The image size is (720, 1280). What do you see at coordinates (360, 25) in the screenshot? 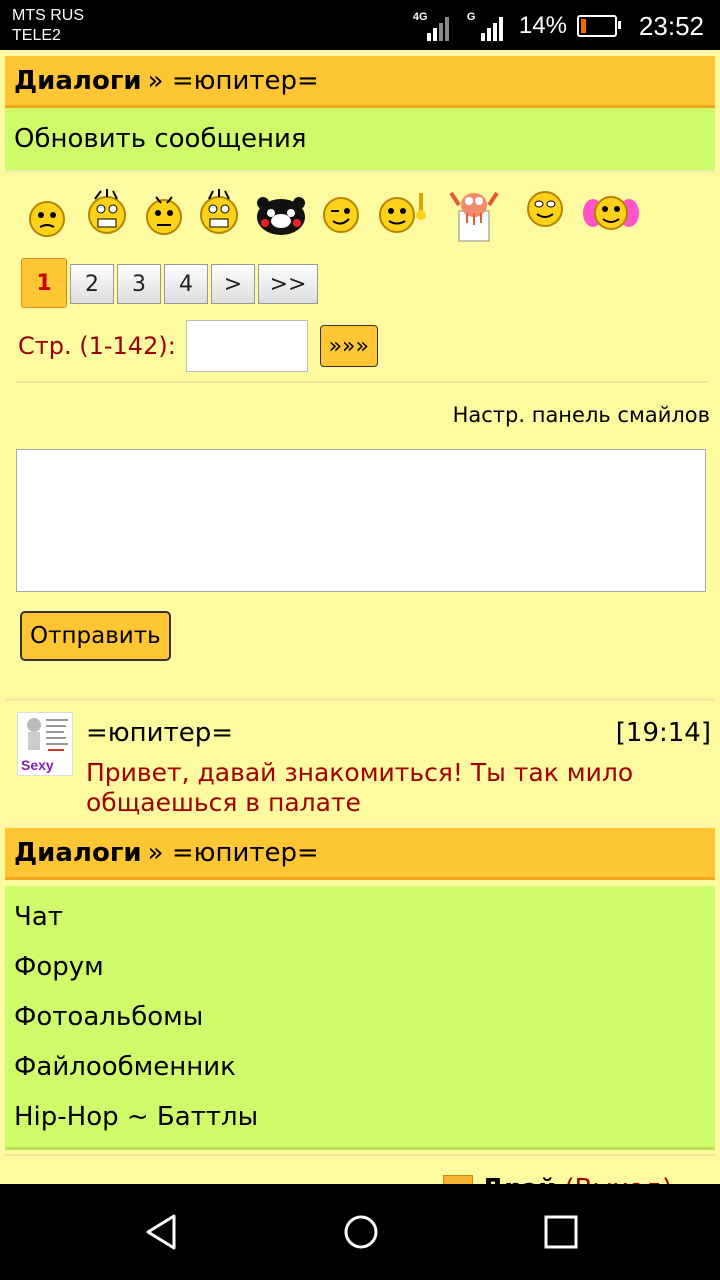
I see `status-bar: MTS RUS TELE2 4G G 14% 23:52` at bounding box center [360, 25].